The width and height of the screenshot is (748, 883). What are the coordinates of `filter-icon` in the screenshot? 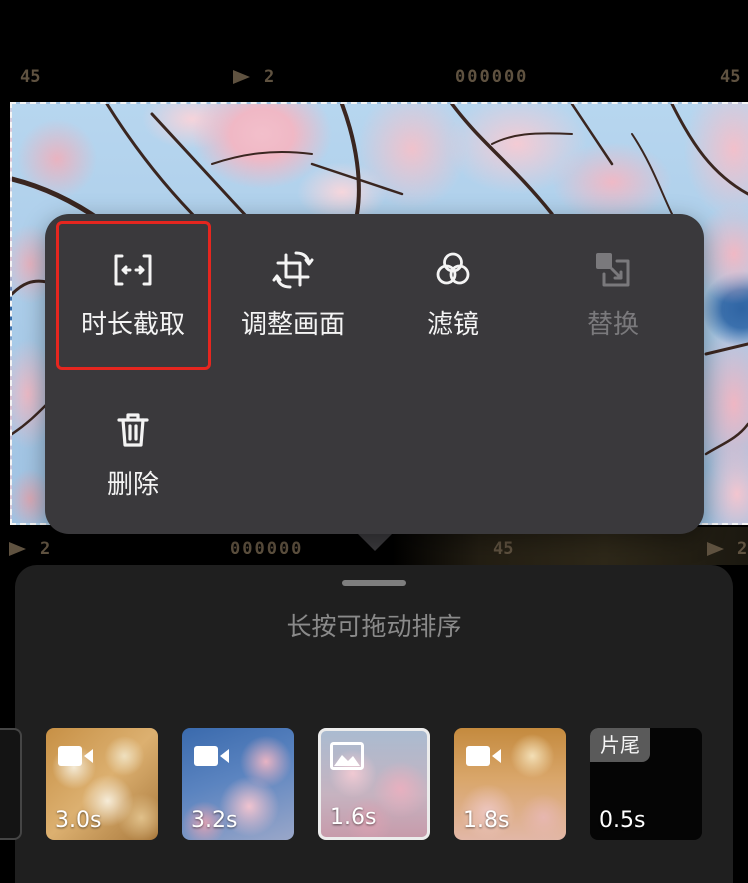 It's located at (453, 270).